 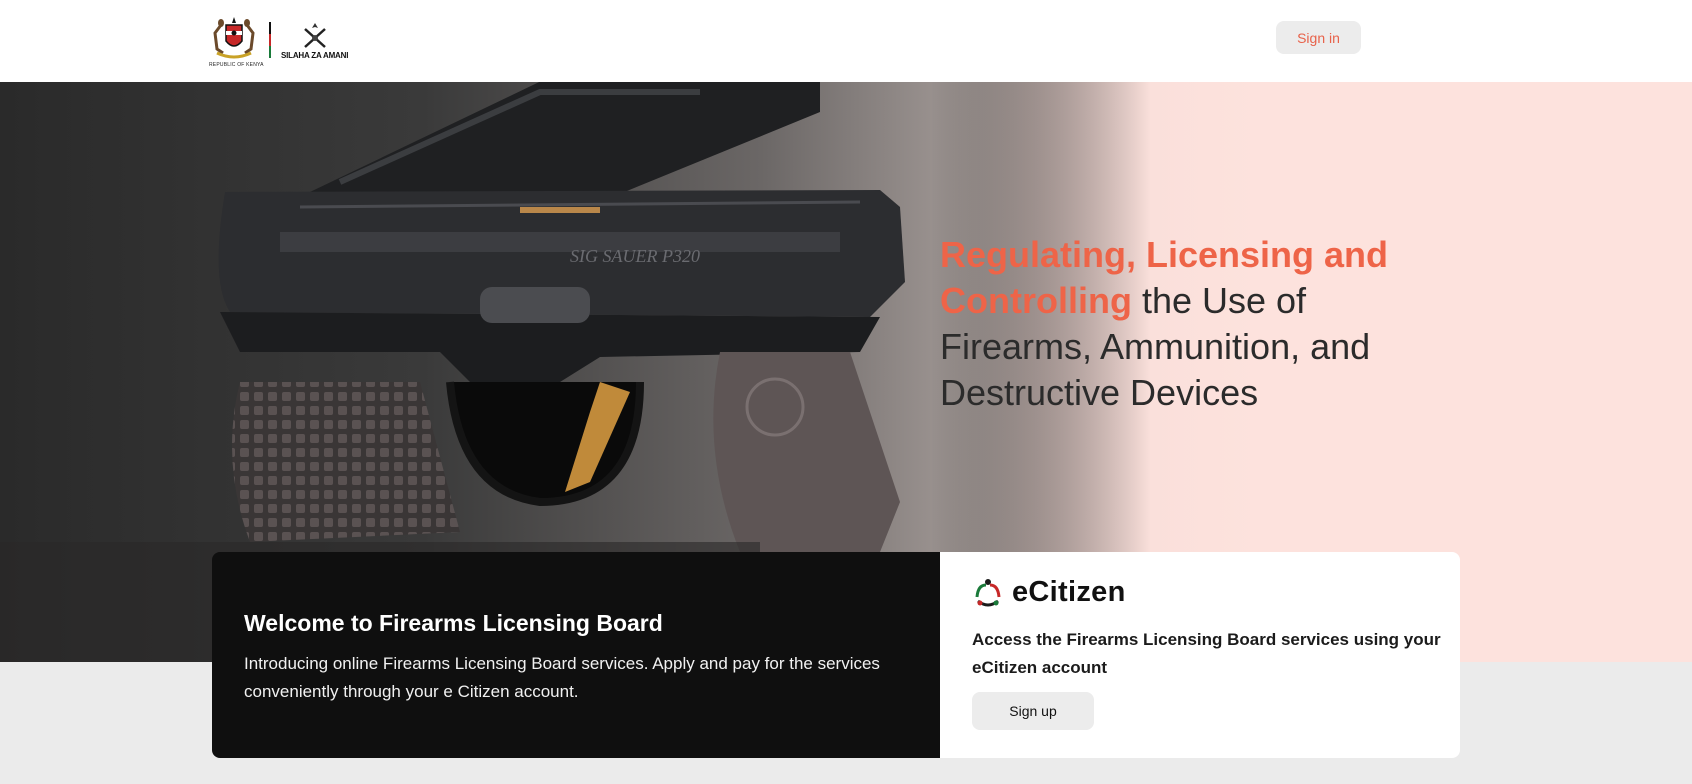 What do you see at coordinates (270, 40) in the screenshot?
I see `logo-divider` at bounding box center [270, 40].